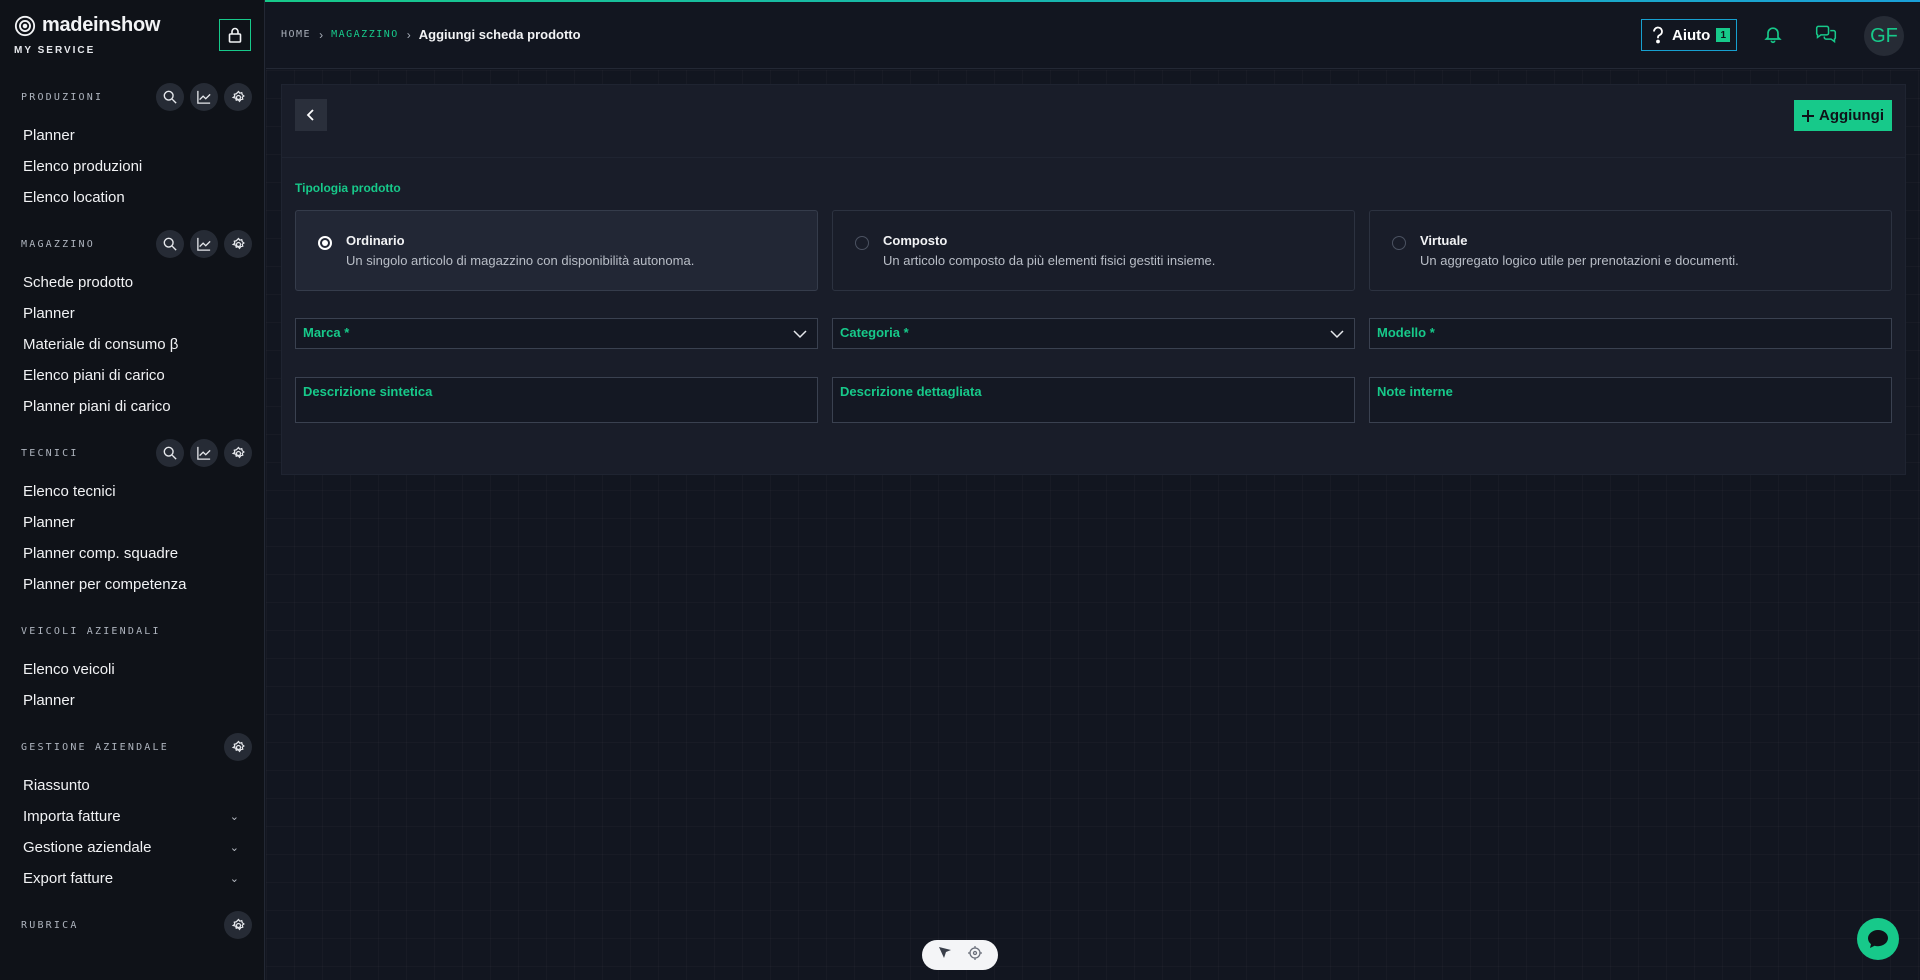  I want to click on field-label: Descrizione dettagliata, so click(911, 391).